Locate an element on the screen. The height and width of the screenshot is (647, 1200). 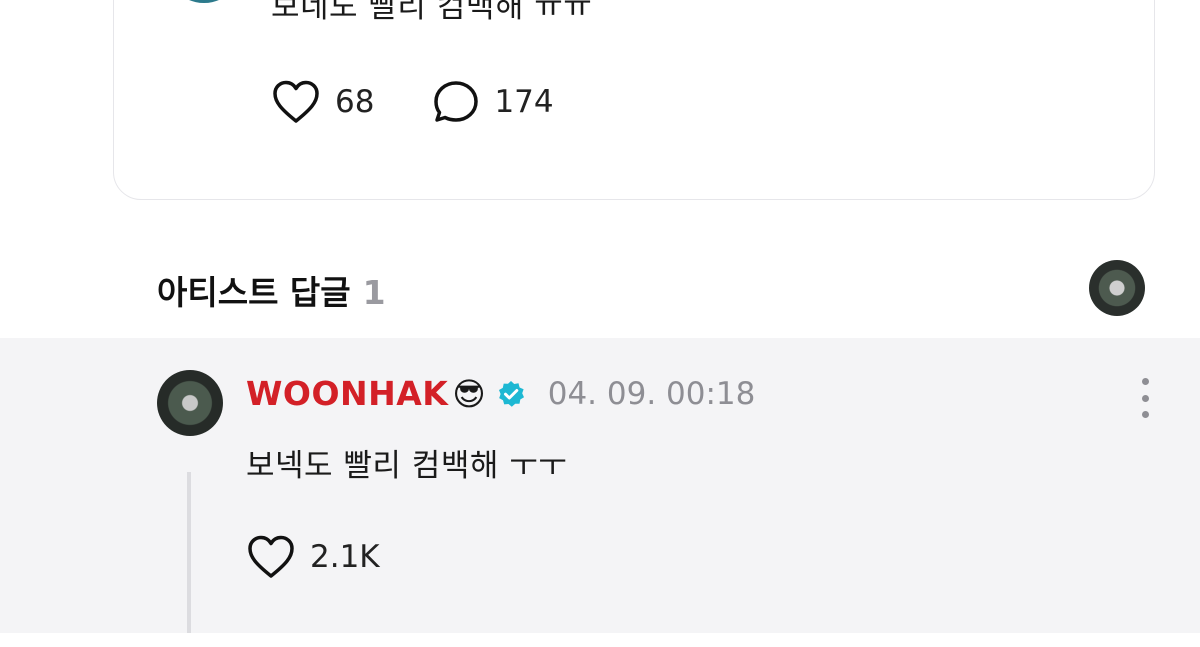
artist-replies-count: 1 is located at coordinates (374, 292).